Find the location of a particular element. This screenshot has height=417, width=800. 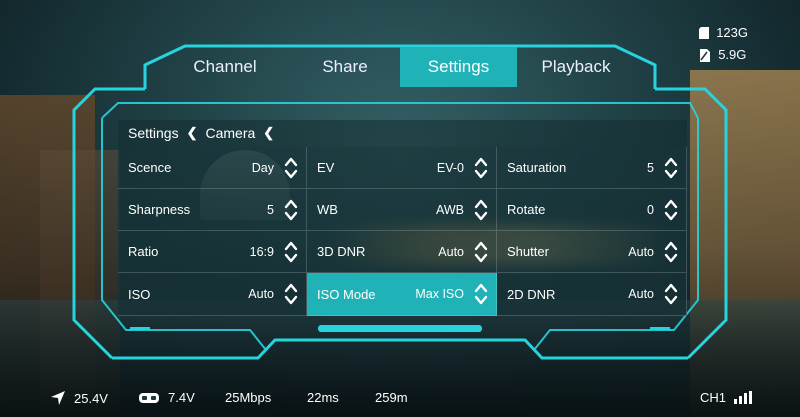

goggle-voltage-value: 7.4V is located at coordinates (181, 397).